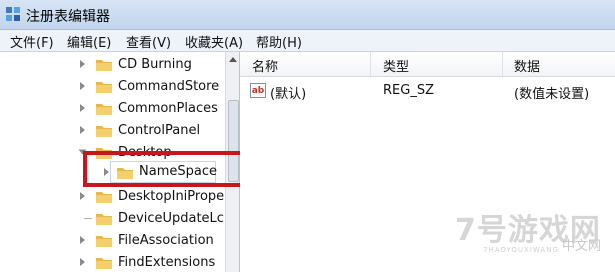  I want to click on watermark-cn: 中文网, so click(582, 246).